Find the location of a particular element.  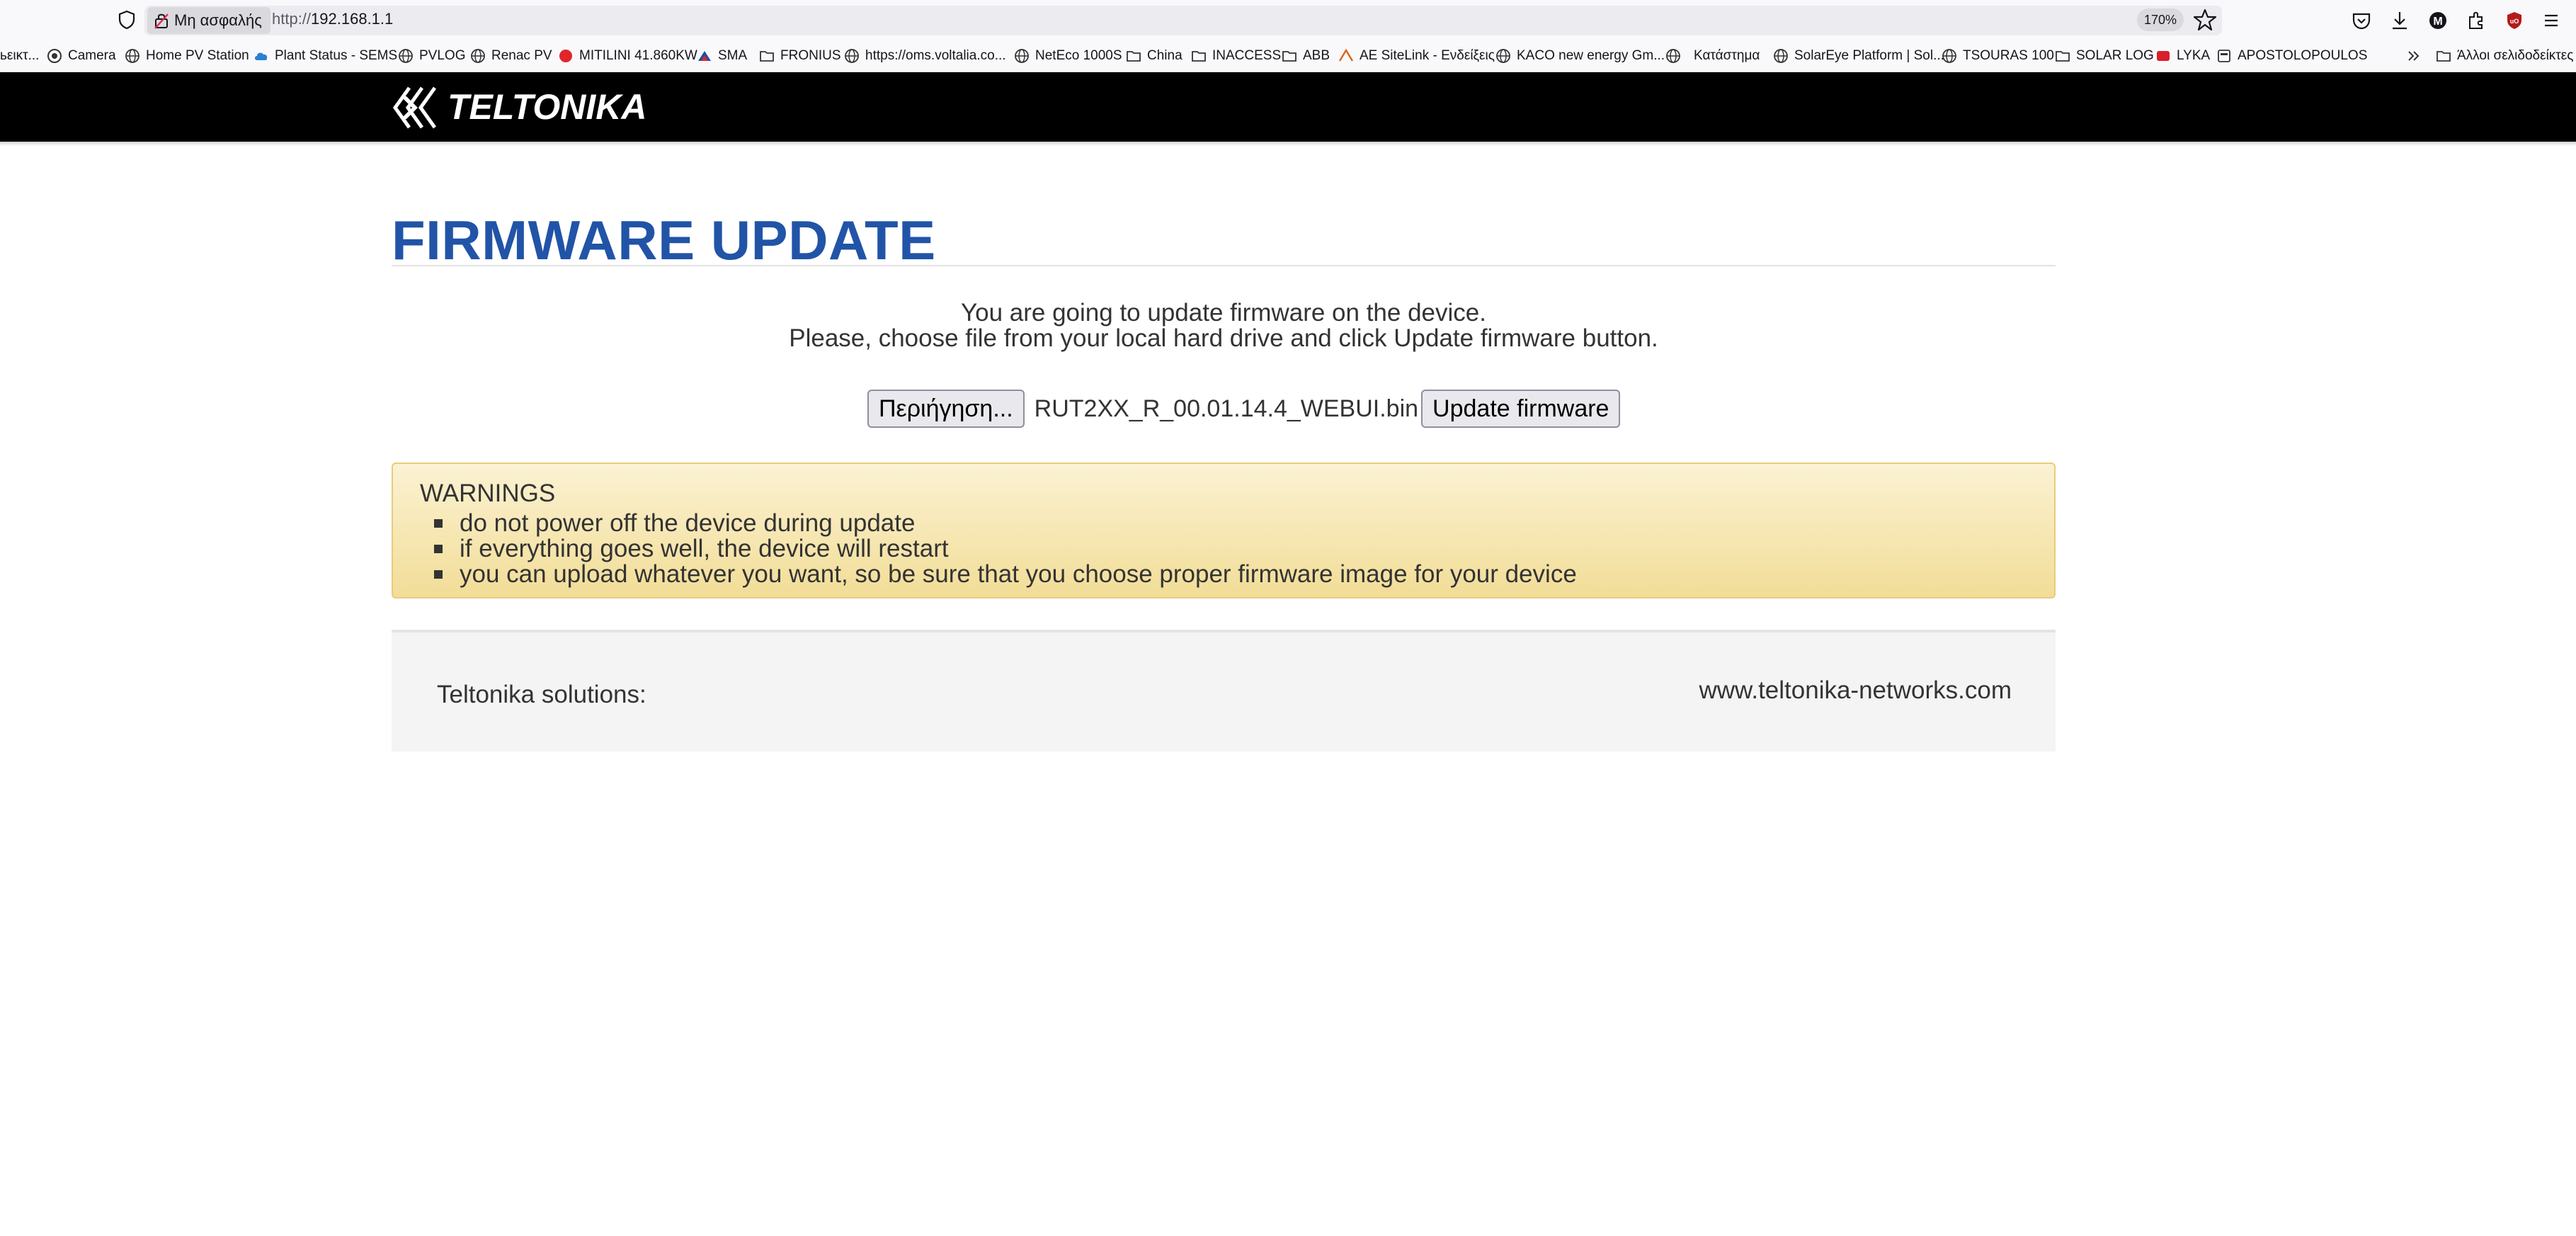

bookmark-label: MITILINI 41.860KW is located at coordinates (638, 56).